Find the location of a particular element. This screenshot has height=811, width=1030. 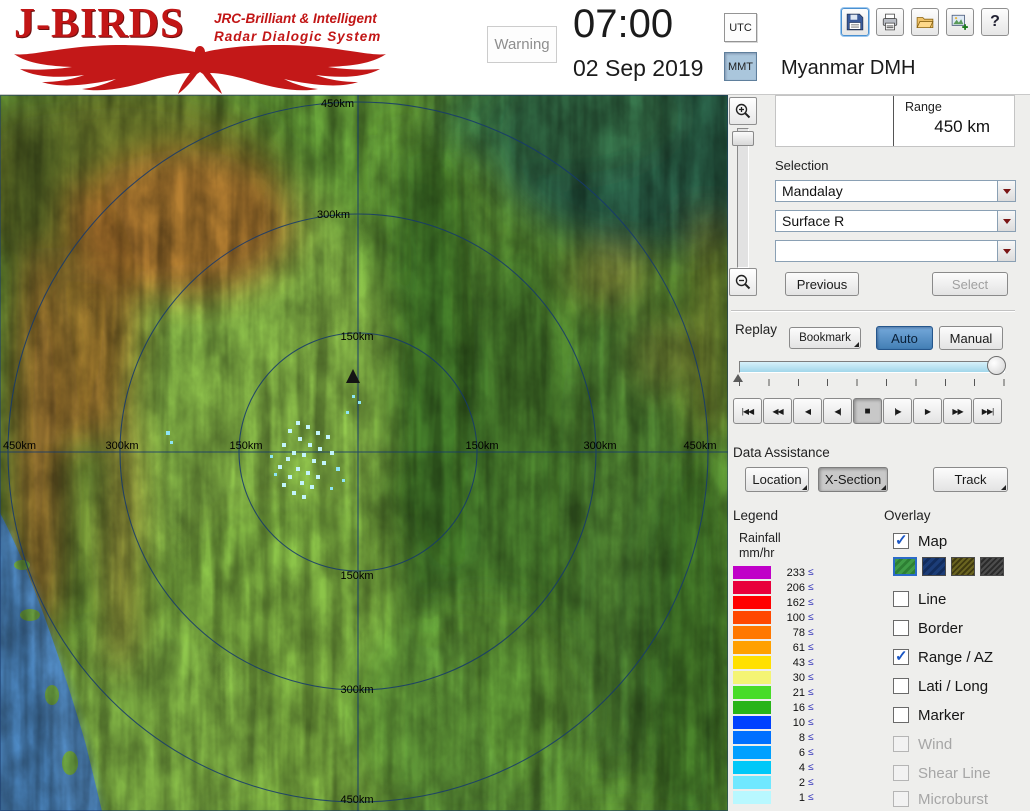

mmt-button: MMT is located at coordinates (740, 66).